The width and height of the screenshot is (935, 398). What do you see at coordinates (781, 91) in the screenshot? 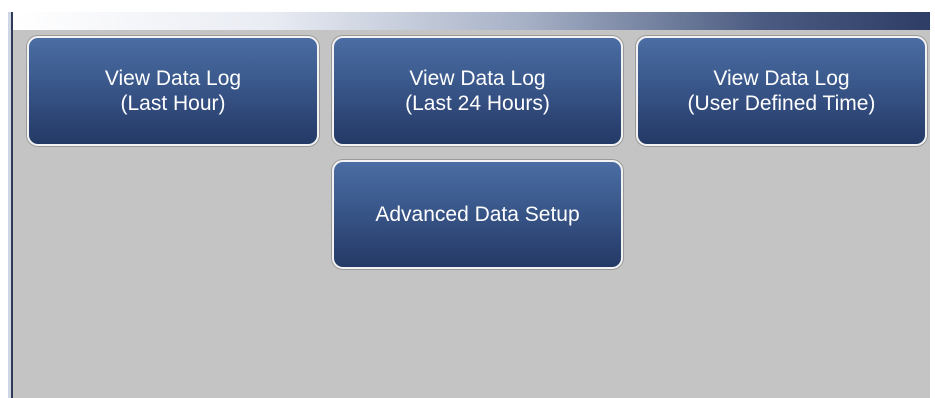
I see `view-data-log-user-defined-time-button: View Data Log (User Defined Time)` at bounding box center [781, 91].